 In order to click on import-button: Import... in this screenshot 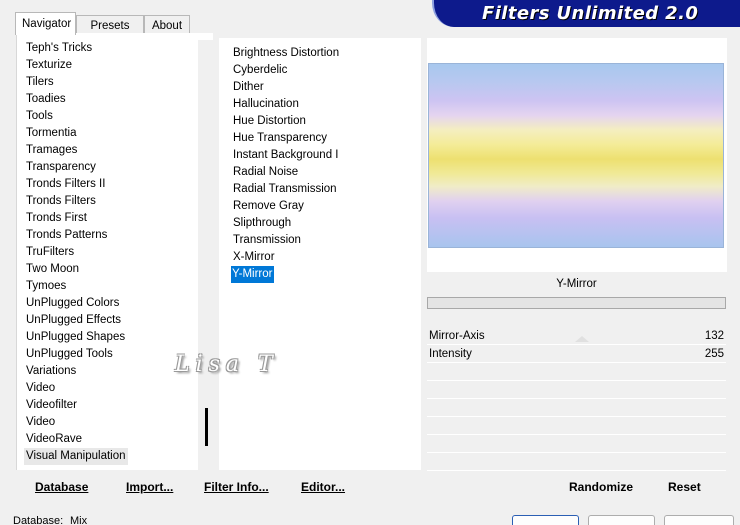, I will do `click(149, 487)`.